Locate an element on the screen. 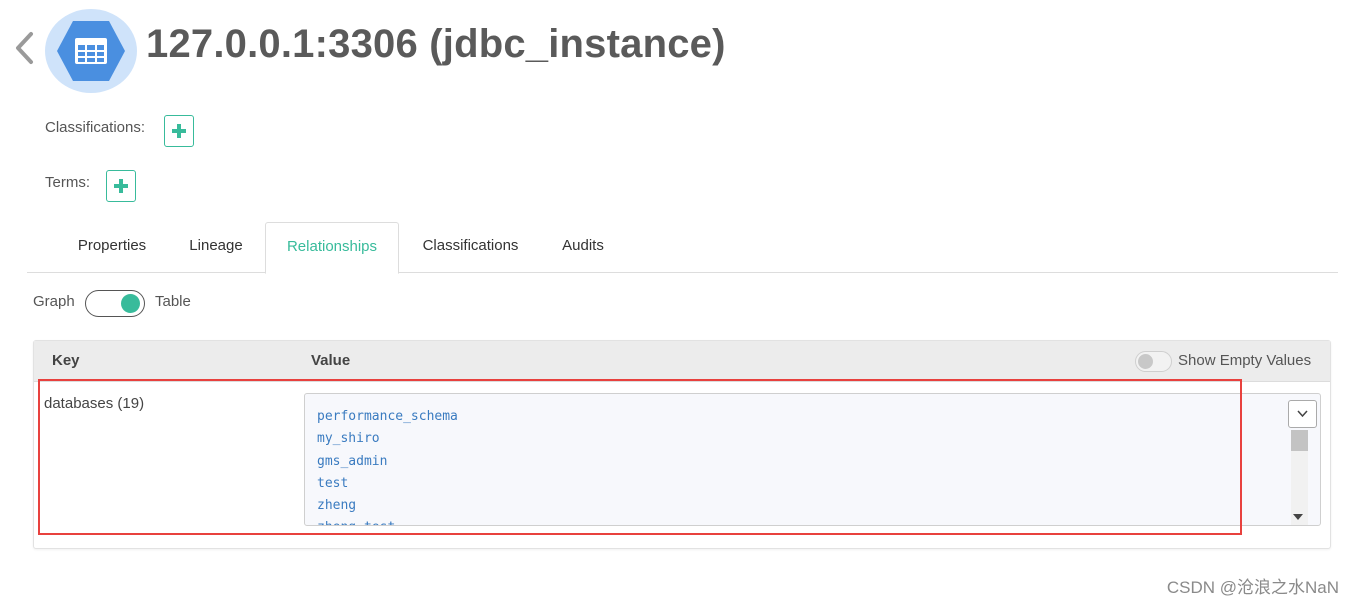 Image resolution: width=1352 pixels, height=603 pixels. table-icon is located at coordinates (91, 51).